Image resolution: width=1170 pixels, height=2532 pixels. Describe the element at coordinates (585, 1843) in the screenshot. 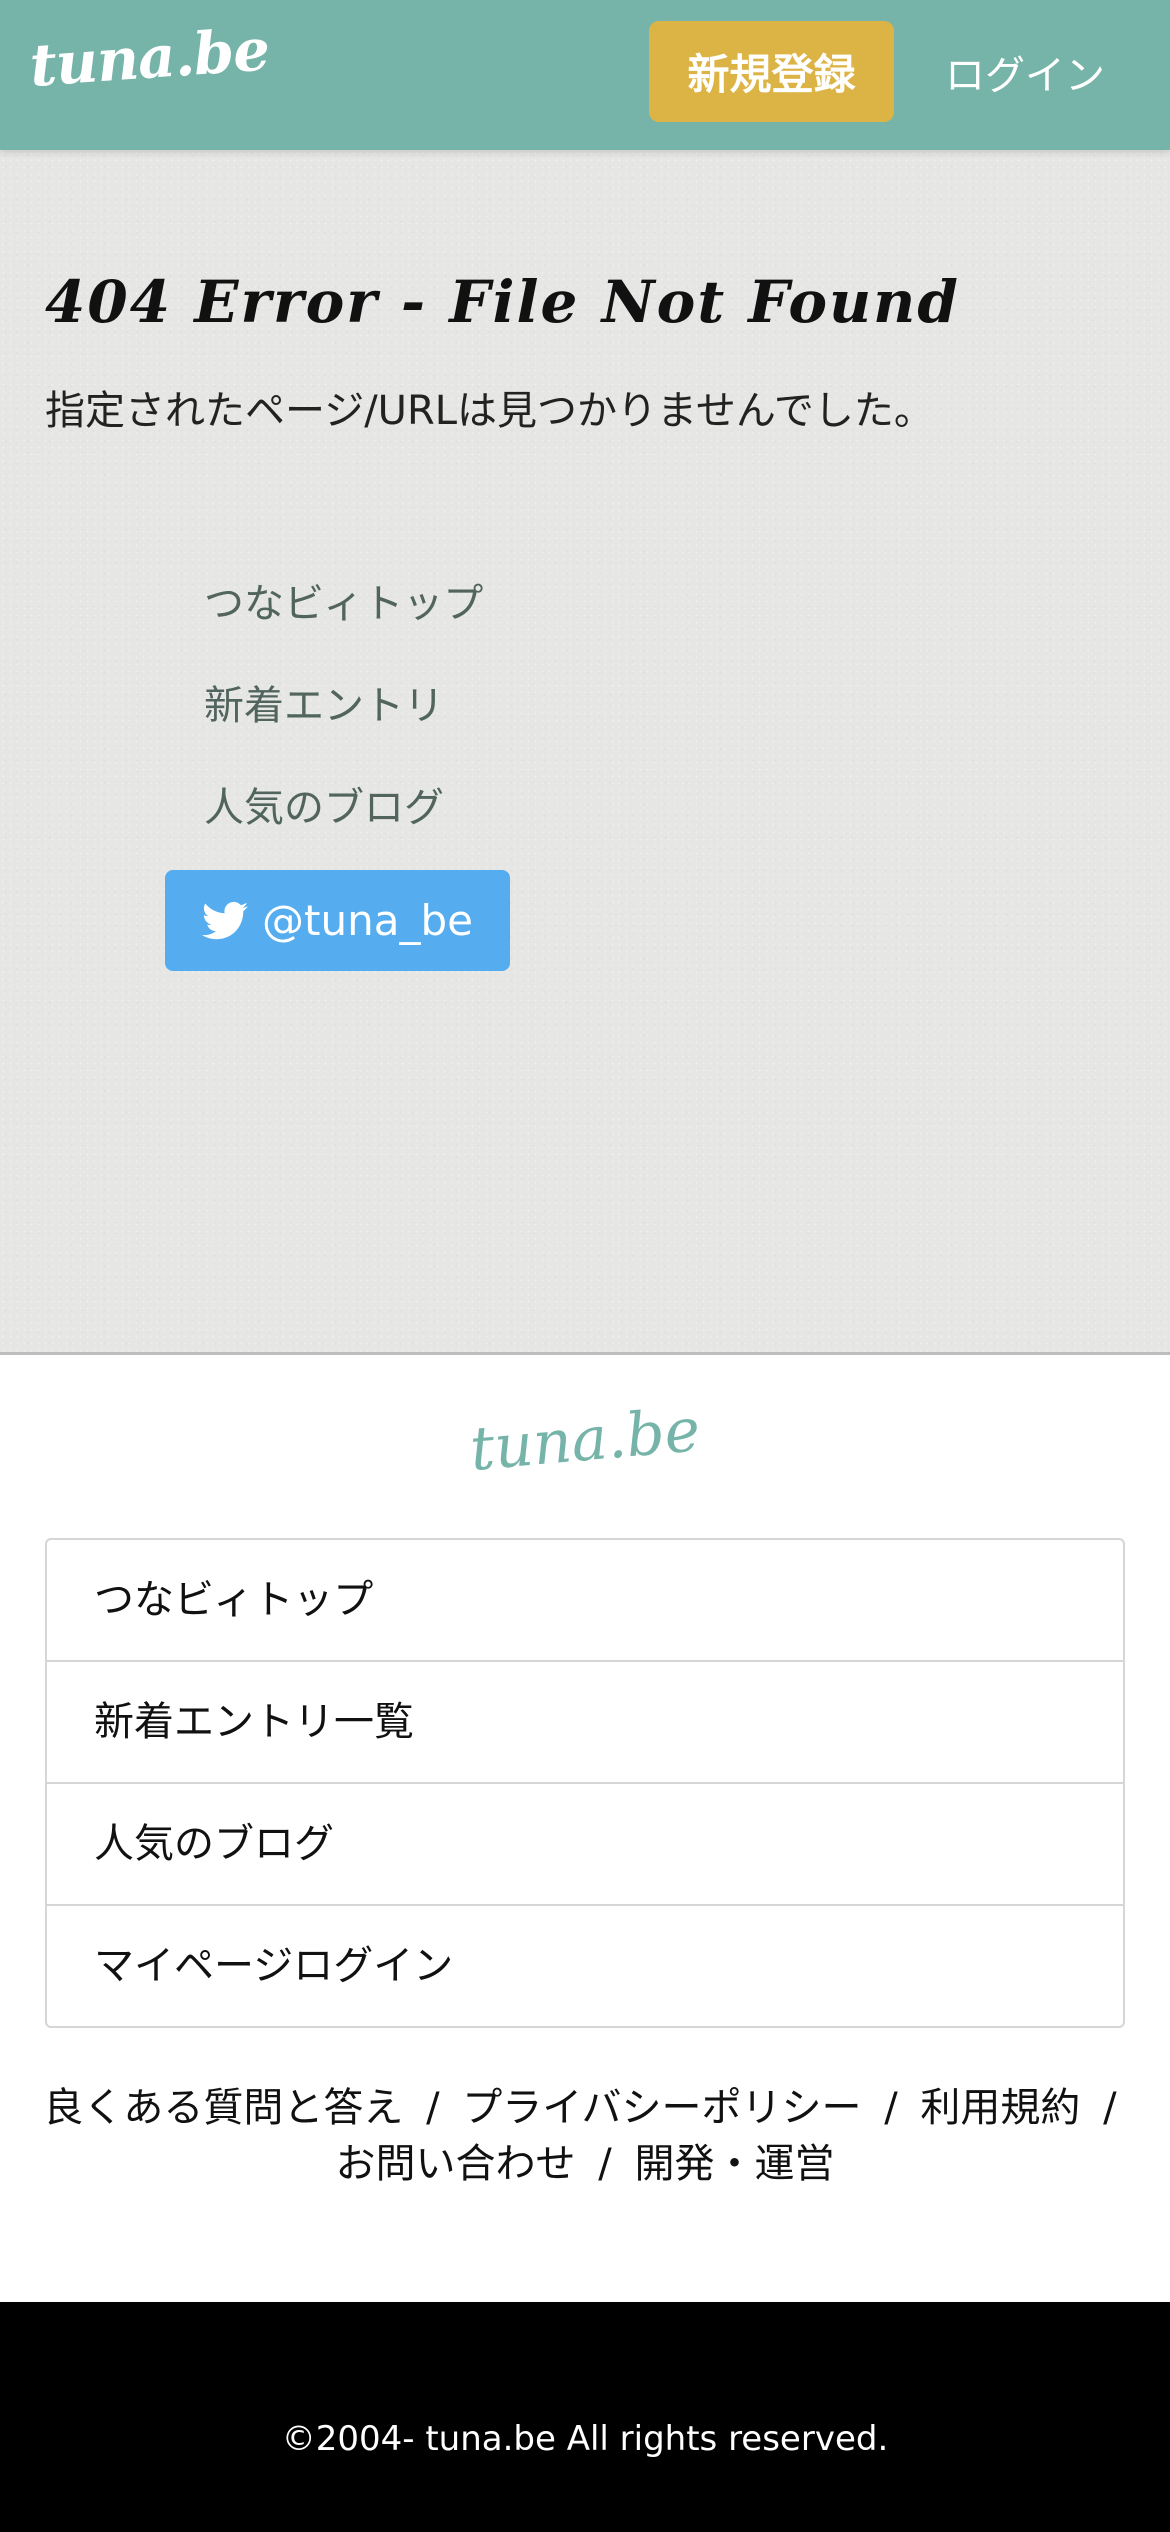

I see `footer-link-popular-blogs: 人気のブログ` at that location.